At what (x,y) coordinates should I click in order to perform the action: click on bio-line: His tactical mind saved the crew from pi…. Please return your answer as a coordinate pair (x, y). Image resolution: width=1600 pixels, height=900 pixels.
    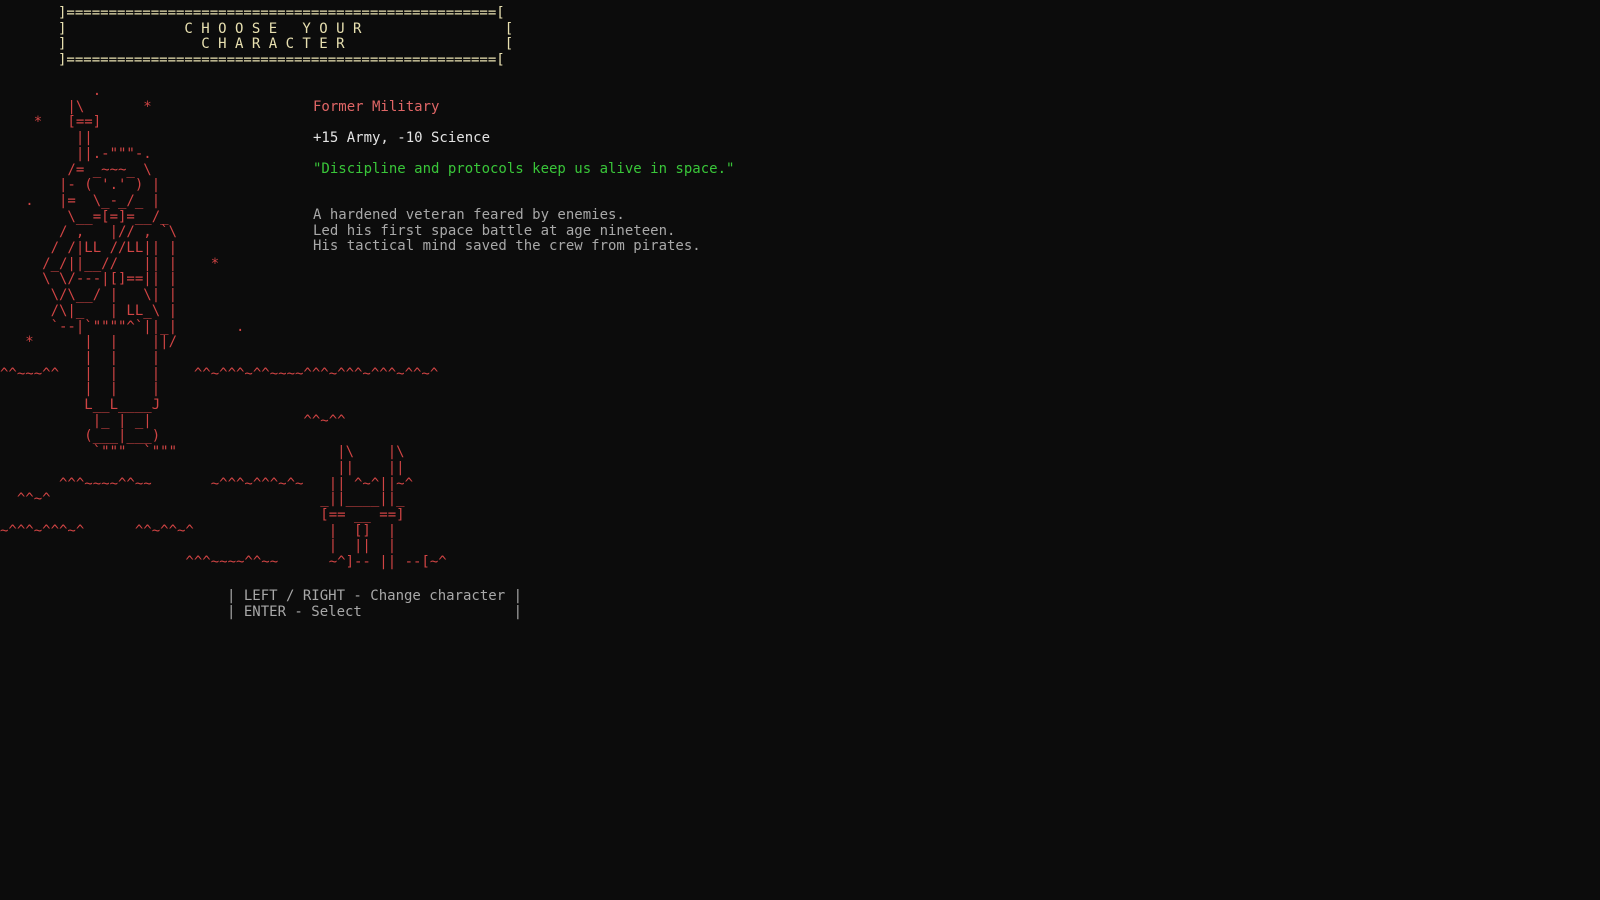
    Looking at the image, I should click on (507, 246).